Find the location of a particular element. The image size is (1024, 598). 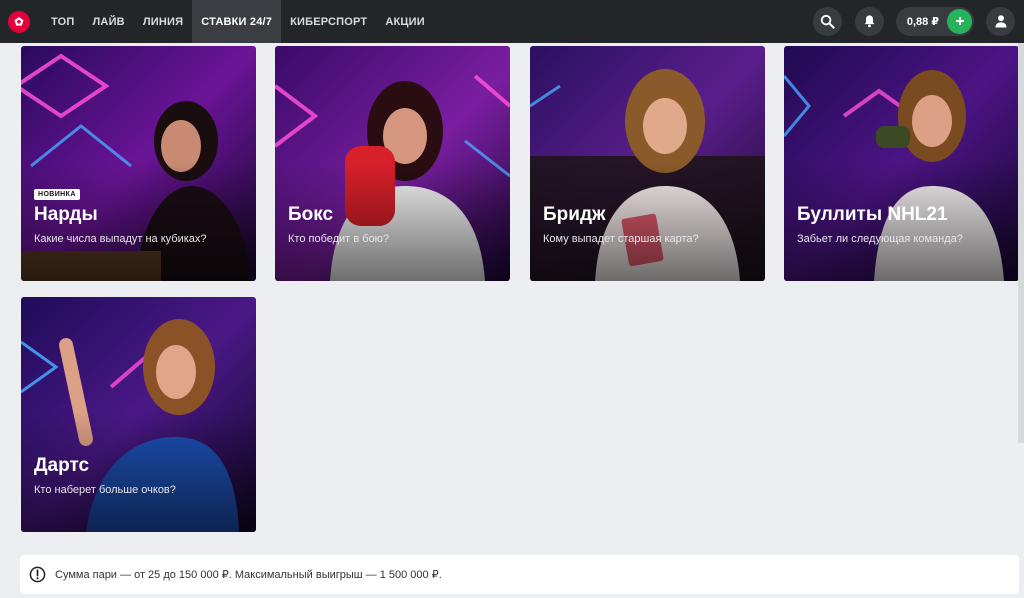

game-tile-boxing: Бокс Кто победит в бою? is located at coordinates (392, 163).